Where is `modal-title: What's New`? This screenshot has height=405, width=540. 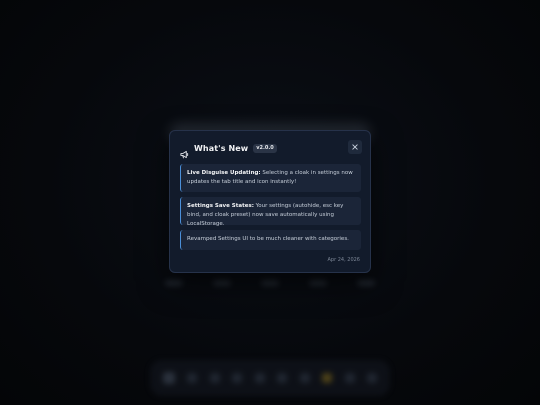
modal-title: What's New is located at coordinates (221, 148).